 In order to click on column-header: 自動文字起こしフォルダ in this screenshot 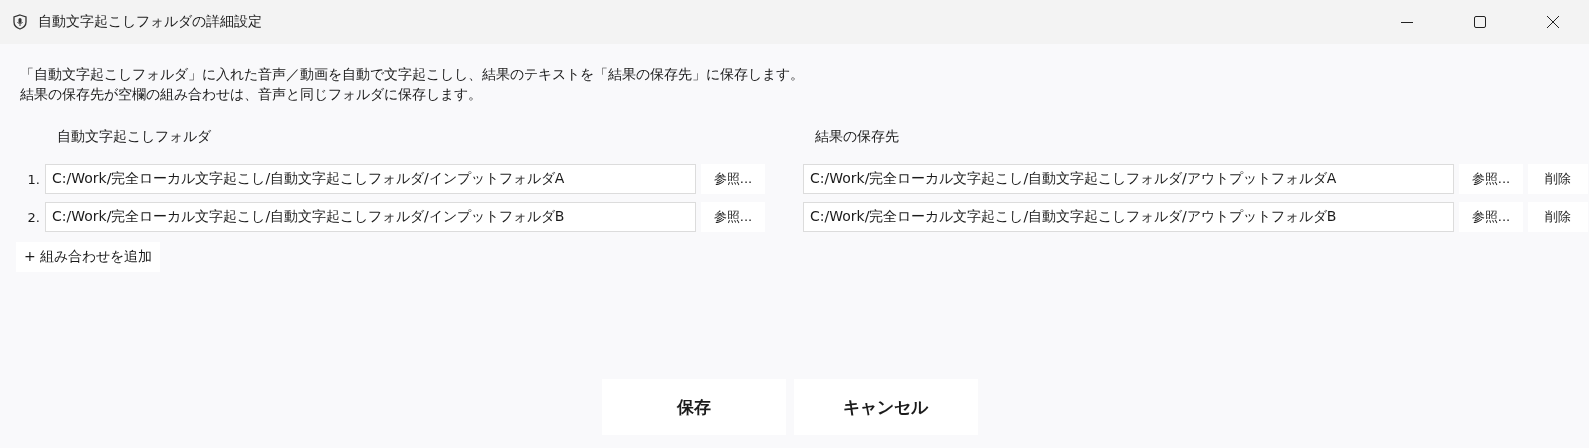, I will do `click(134, 137)`.